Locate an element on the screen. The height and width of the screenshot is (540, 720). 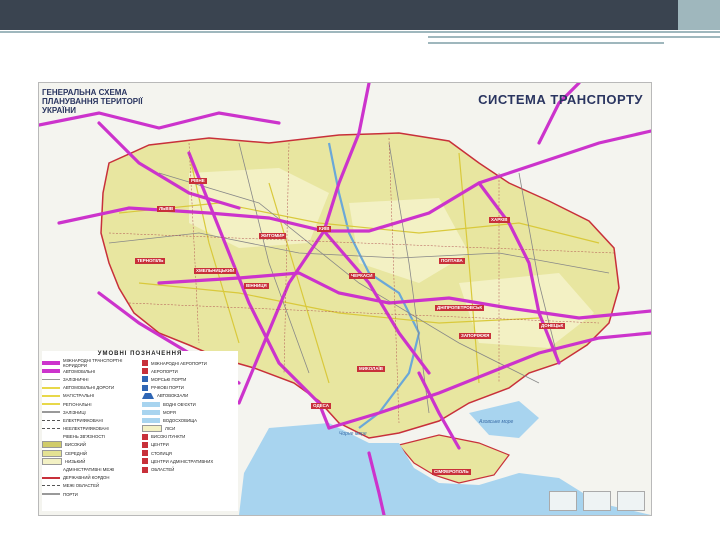
legend-row: ЦЕНТРИ АДМІНІСТРАТИВНИХ is located at coordinates (190, 461).